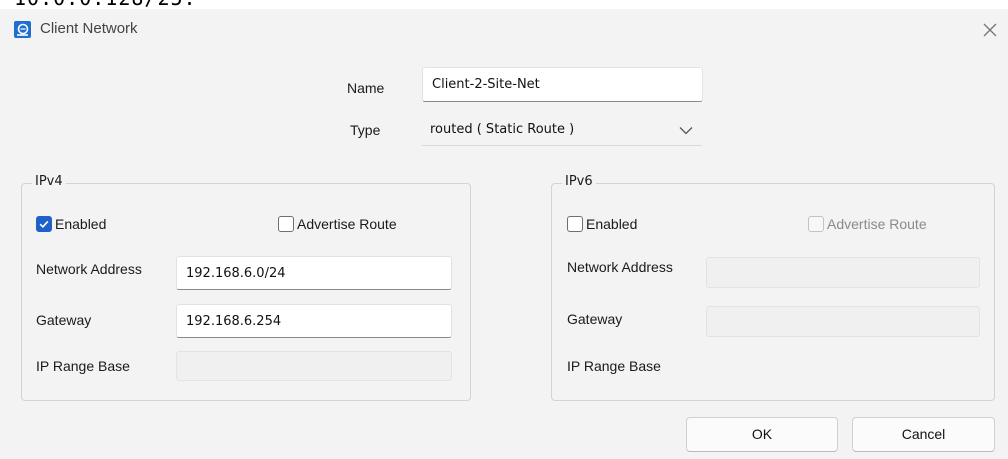 The image size is (1008, 459). Describe the element at coordinates (612, 224) in the screenshot. I see `ipv6-enabled-label: Enabled` at that location.